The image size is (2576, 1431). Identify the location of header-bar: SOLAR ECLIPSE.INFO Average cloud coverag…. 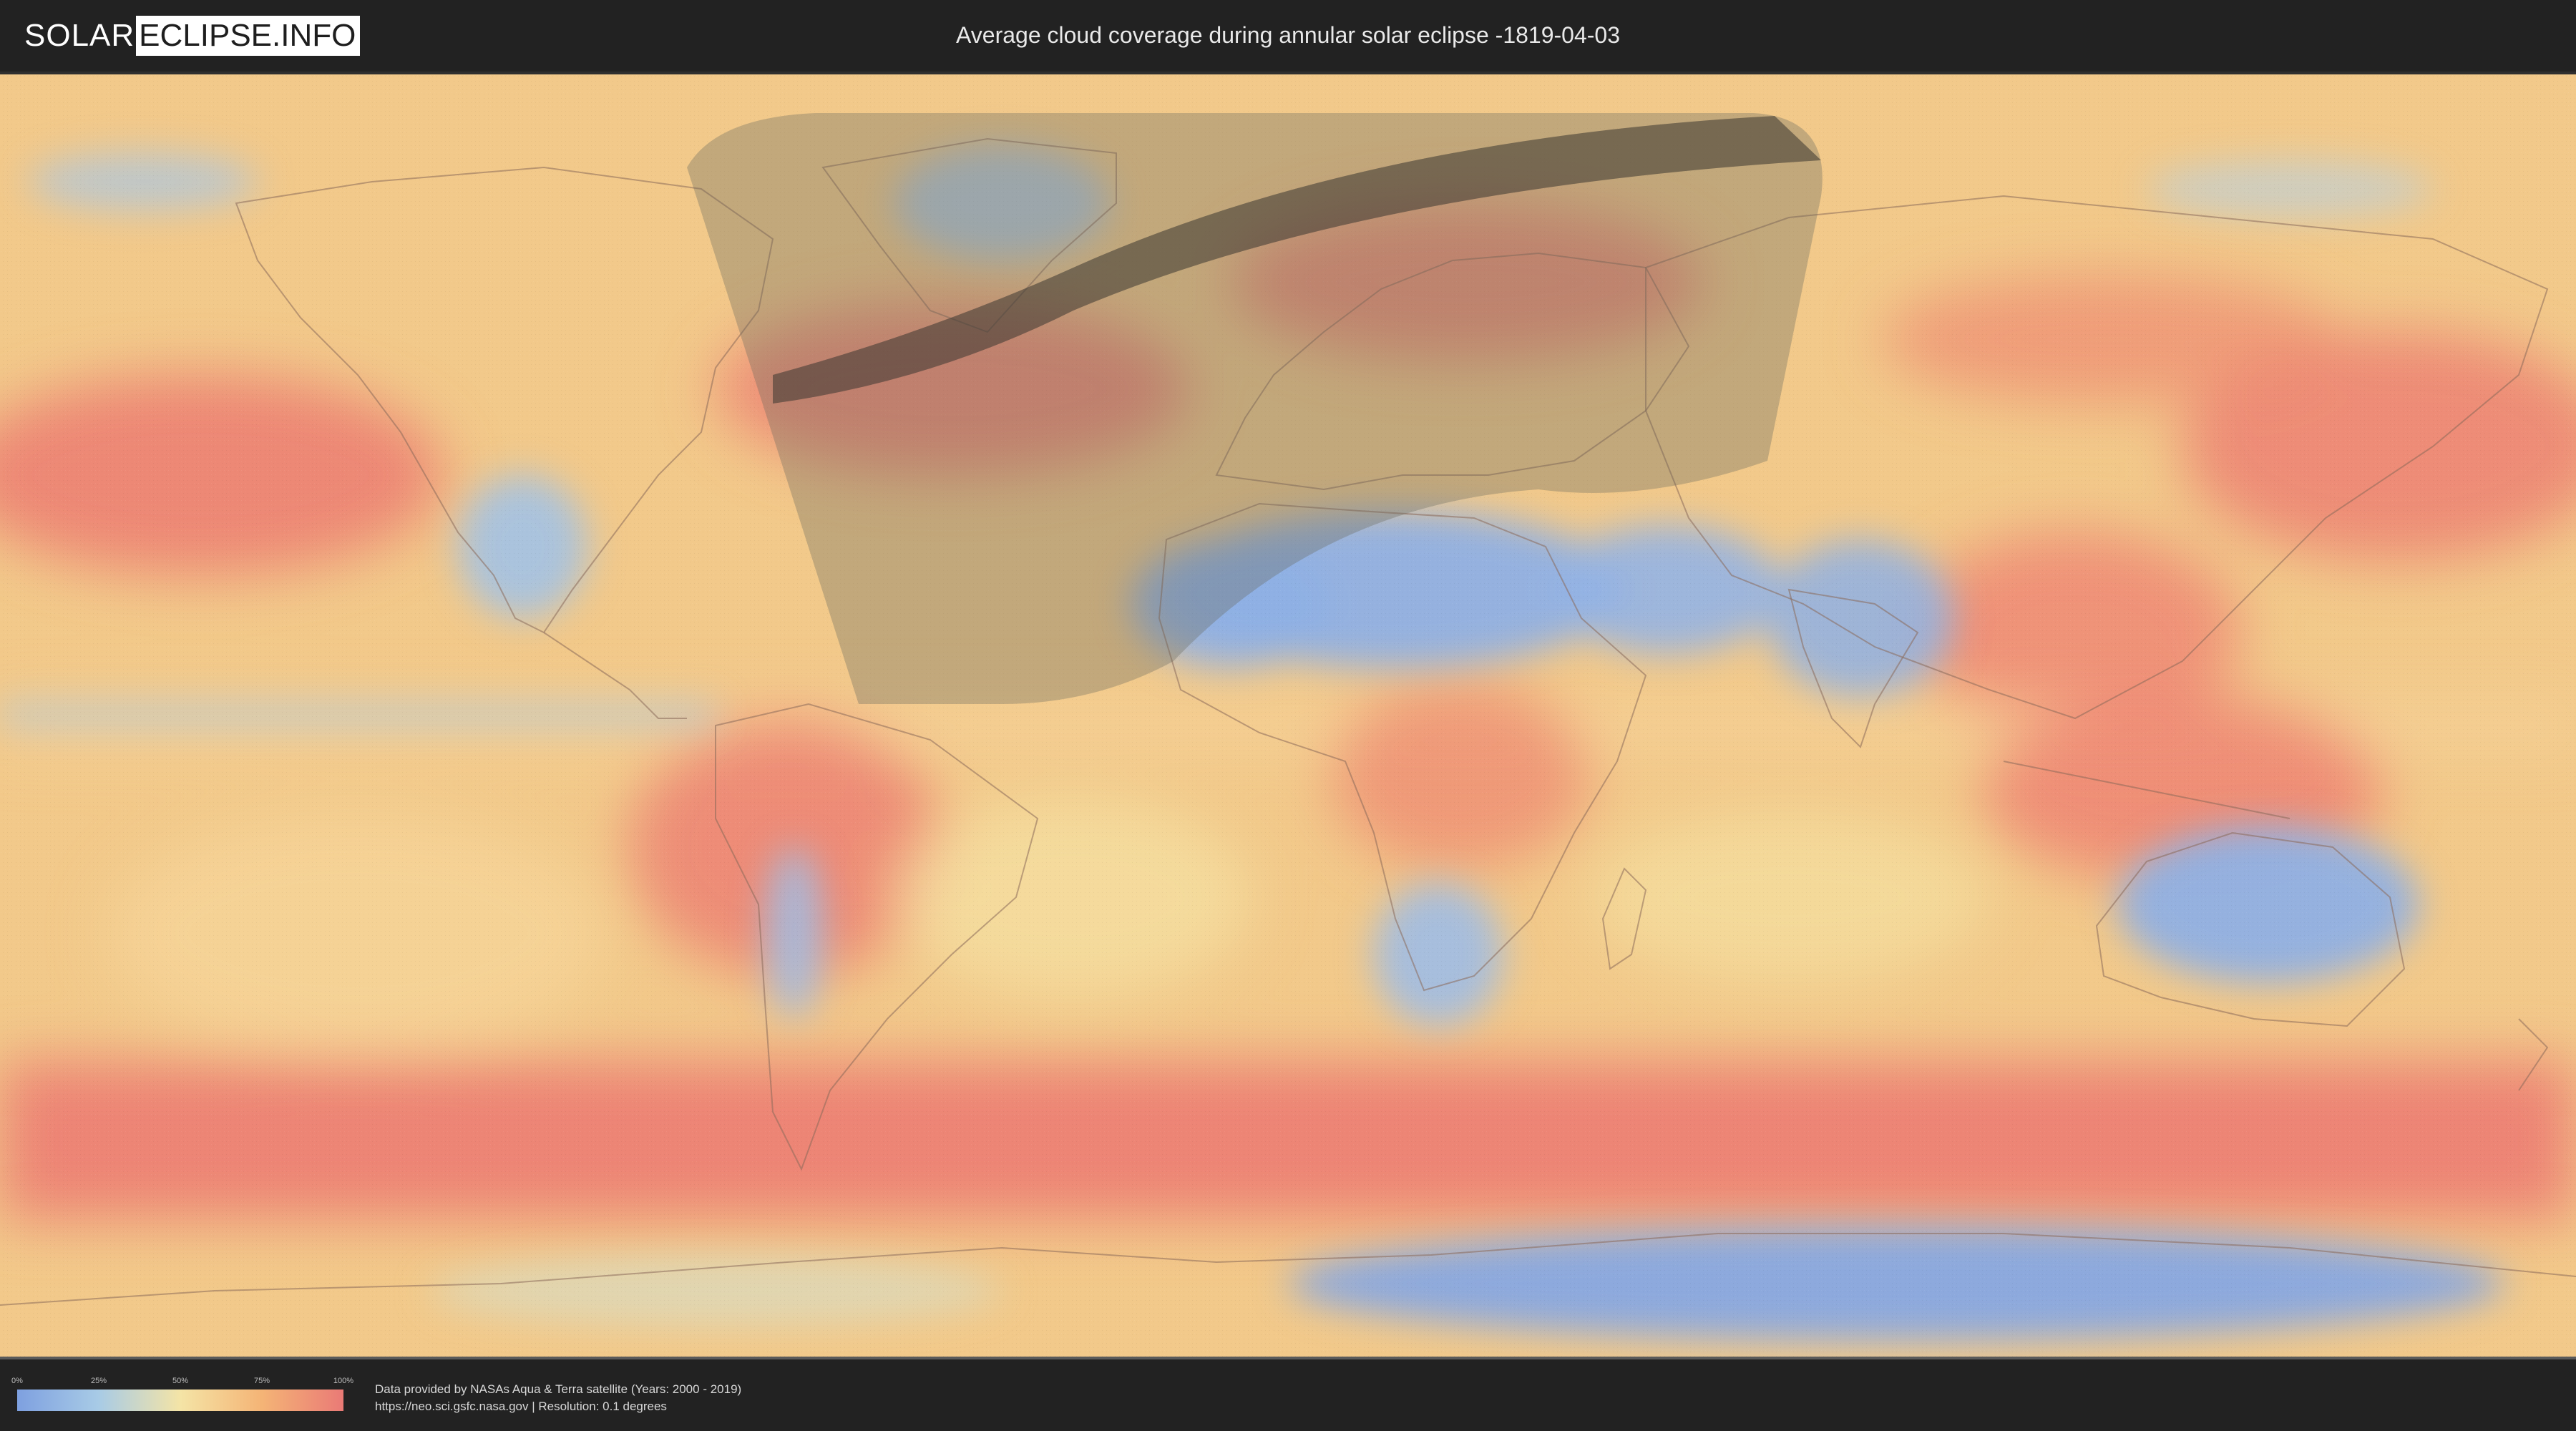
(1288, 37).